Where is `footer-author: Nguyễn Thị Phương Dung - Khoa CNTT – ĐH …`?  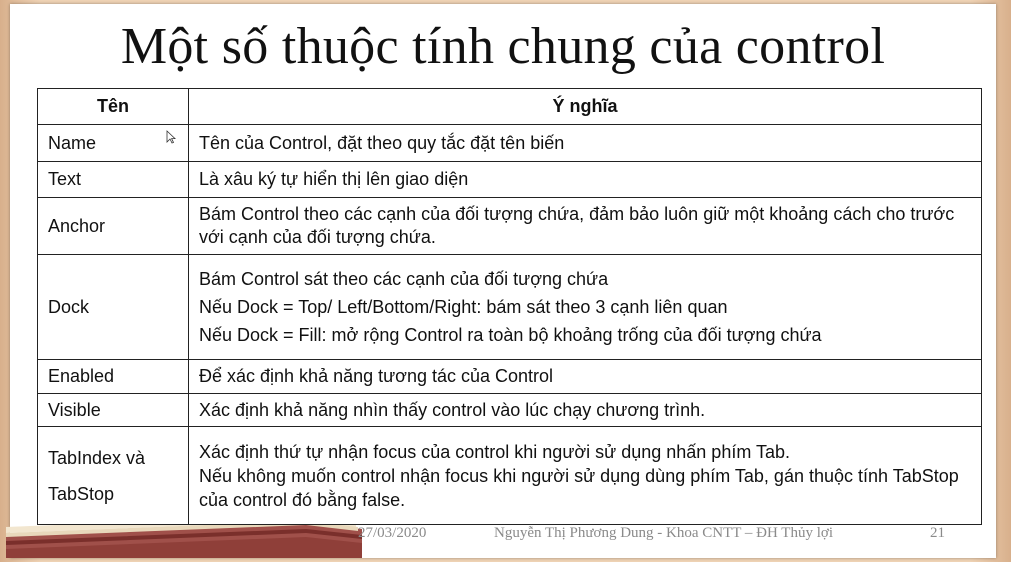
footer-author: Nguyễn Thị Phương Dung - Khoa CNTT – ĐH … is located at coordinates (663, 533).